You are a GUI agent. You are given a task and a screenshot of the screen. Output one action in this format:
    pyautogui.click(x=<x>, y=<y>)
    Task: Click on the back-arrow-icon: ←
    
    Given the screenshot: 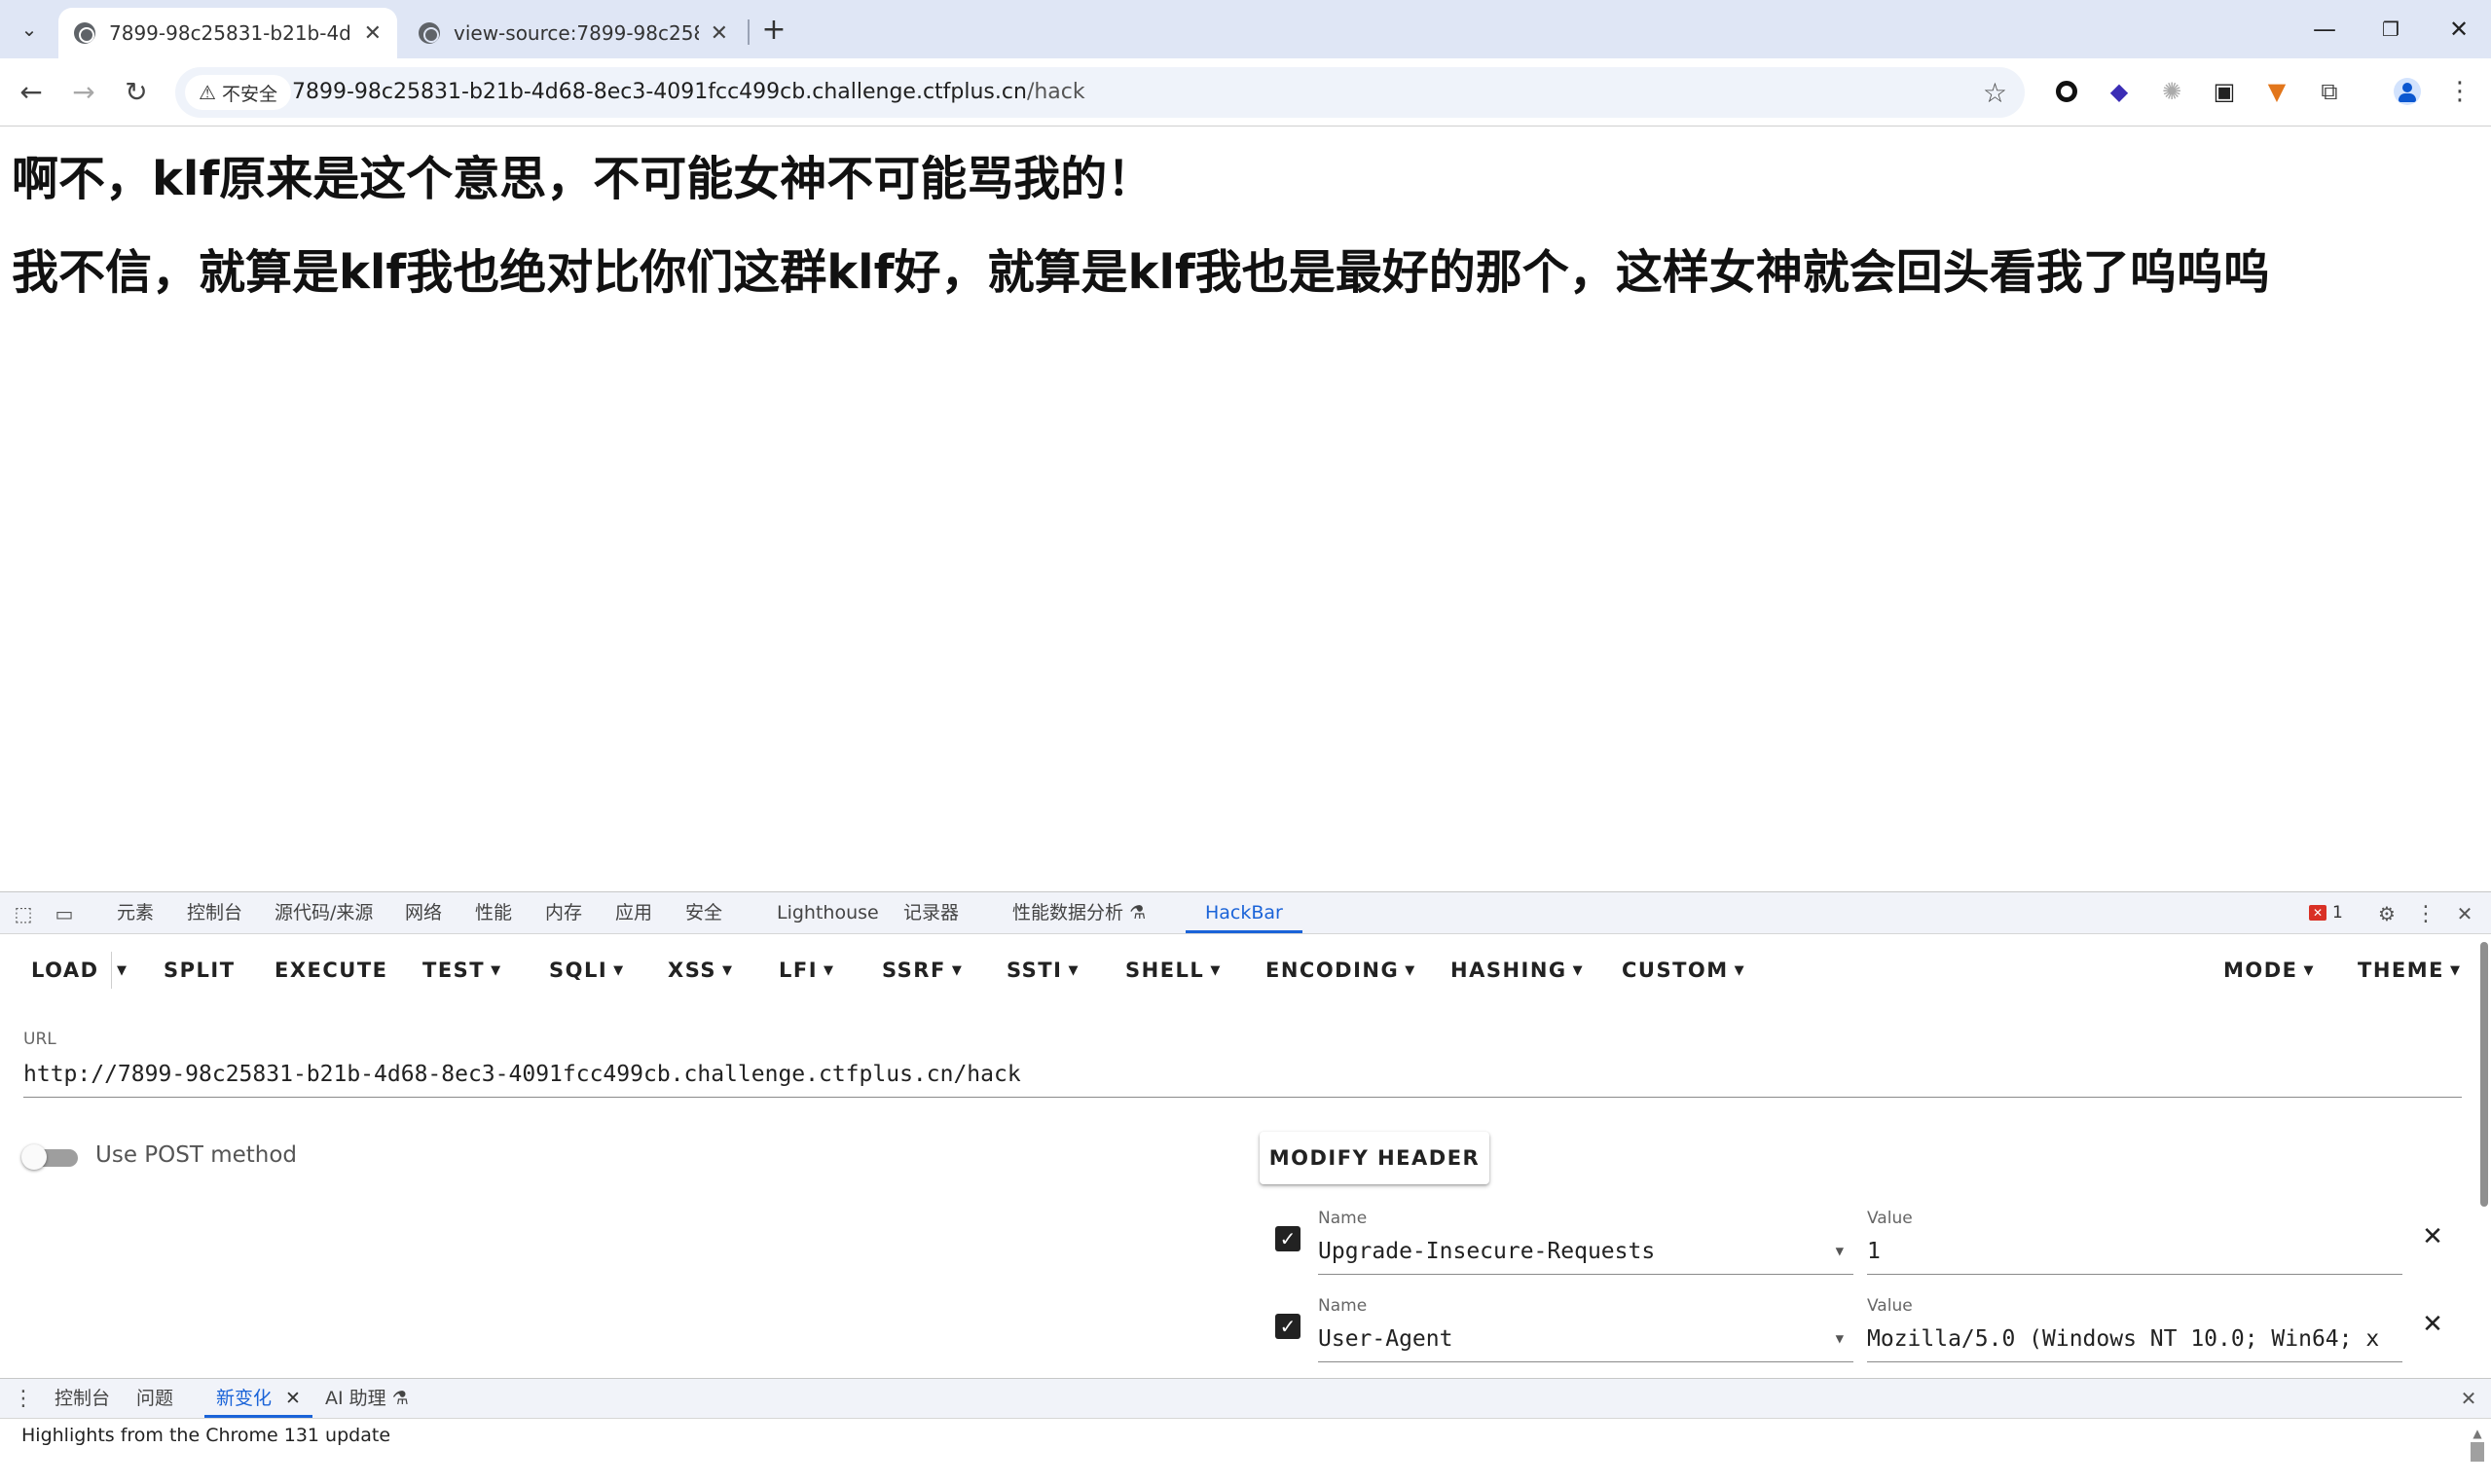 What is the action you would take?
    pyautogui.click(x=31, y=91)
    